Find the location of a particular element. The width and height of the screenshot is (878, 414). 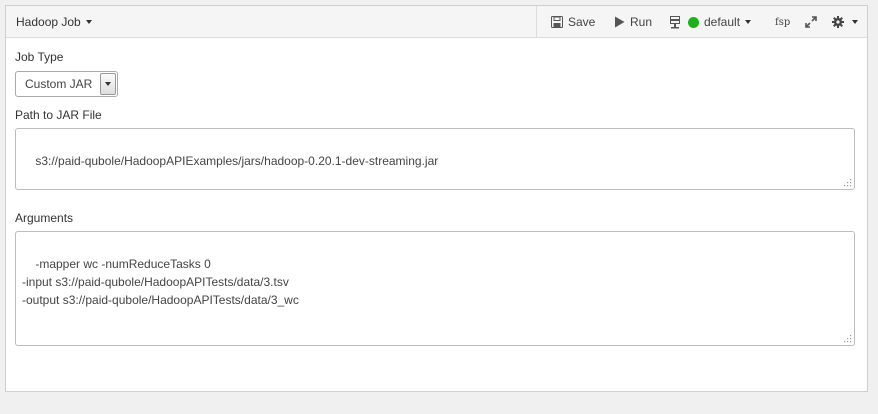

job-type-value: Custom JAR is located at coordinates (59, 84).